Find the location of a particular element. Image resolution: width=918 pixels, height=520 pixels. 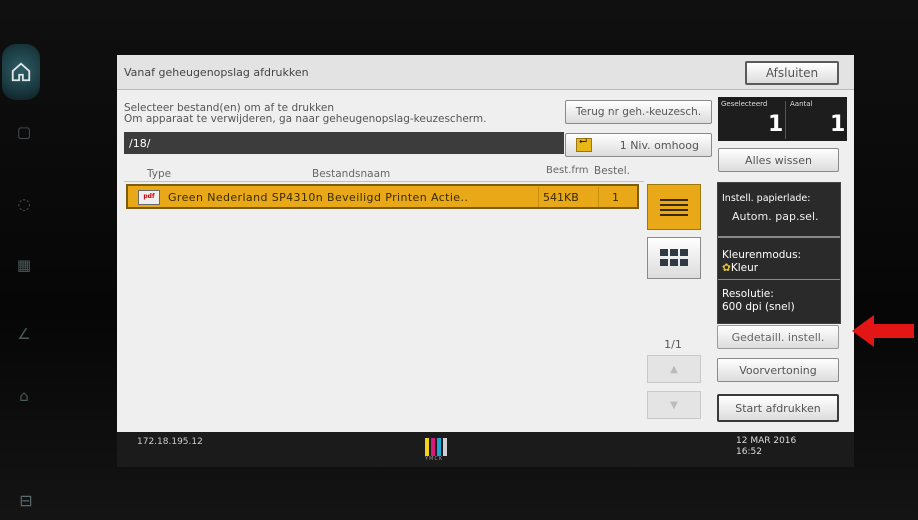

tray-label: Instell. papierlade: is located at coordinates (766, 198).